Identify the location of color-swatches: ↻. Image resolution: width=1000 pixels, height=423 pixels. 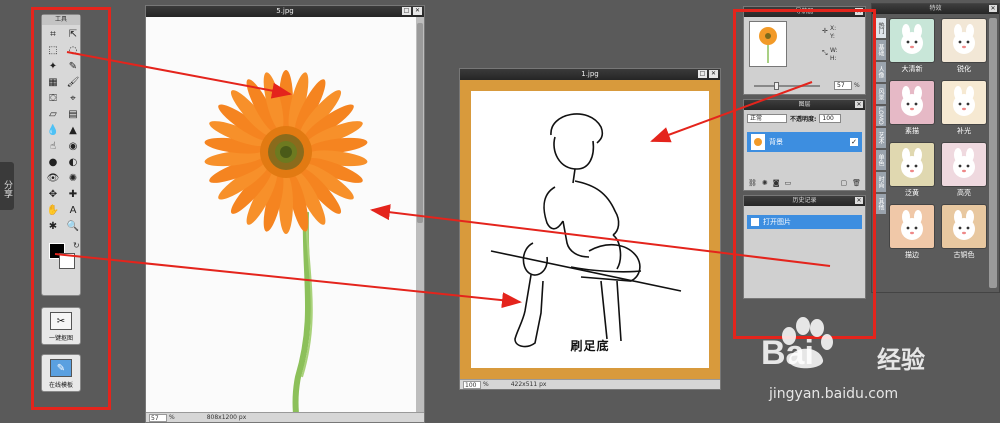
(62, 257).